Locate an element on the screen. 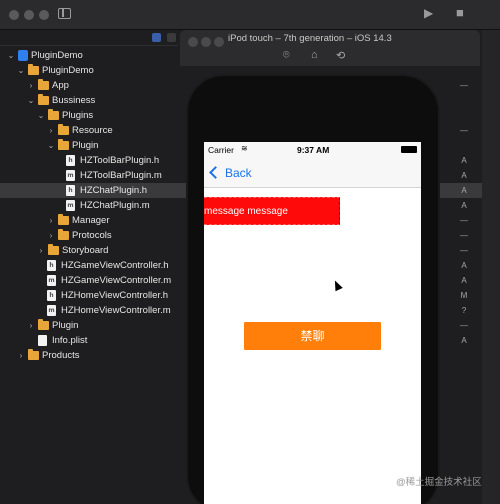 This screenshot has width=500, height=504. tree-item-label: Protocols is located at coordinates (92, 235).